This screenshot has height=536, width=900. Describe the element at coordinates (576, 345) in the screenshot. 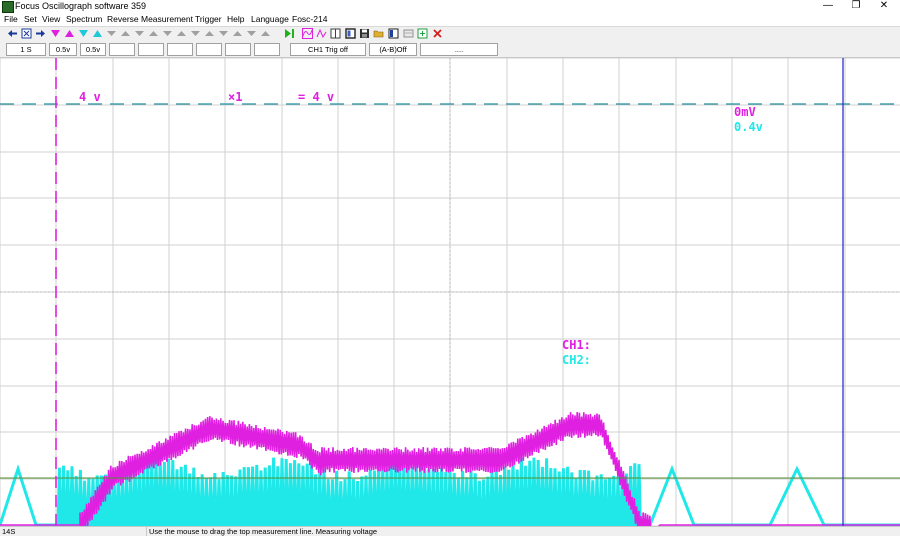

I see `ch1-measure-label: CH1:` at that location.